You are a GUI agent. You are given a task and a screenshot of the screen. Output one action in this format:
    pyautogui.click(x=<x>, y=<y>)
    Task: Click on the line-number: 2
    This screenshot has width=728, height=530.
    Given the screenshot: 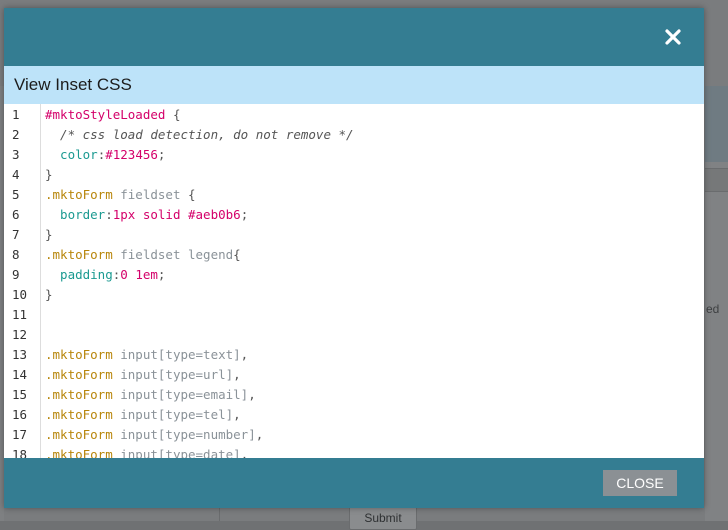 What is the action you would take?
    pyautogui.click(x=16, y=134)
    